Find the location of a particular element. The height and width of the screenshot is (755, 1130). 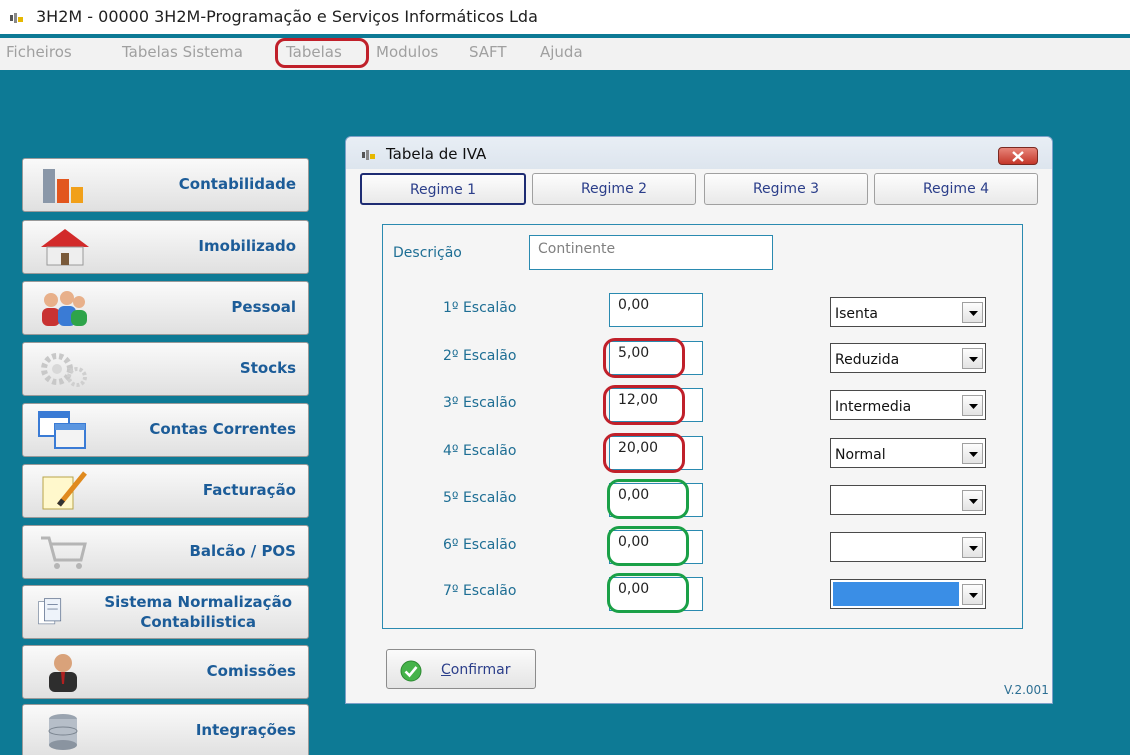

menu-modulos: Modulos is located at coordinates (407, 52).